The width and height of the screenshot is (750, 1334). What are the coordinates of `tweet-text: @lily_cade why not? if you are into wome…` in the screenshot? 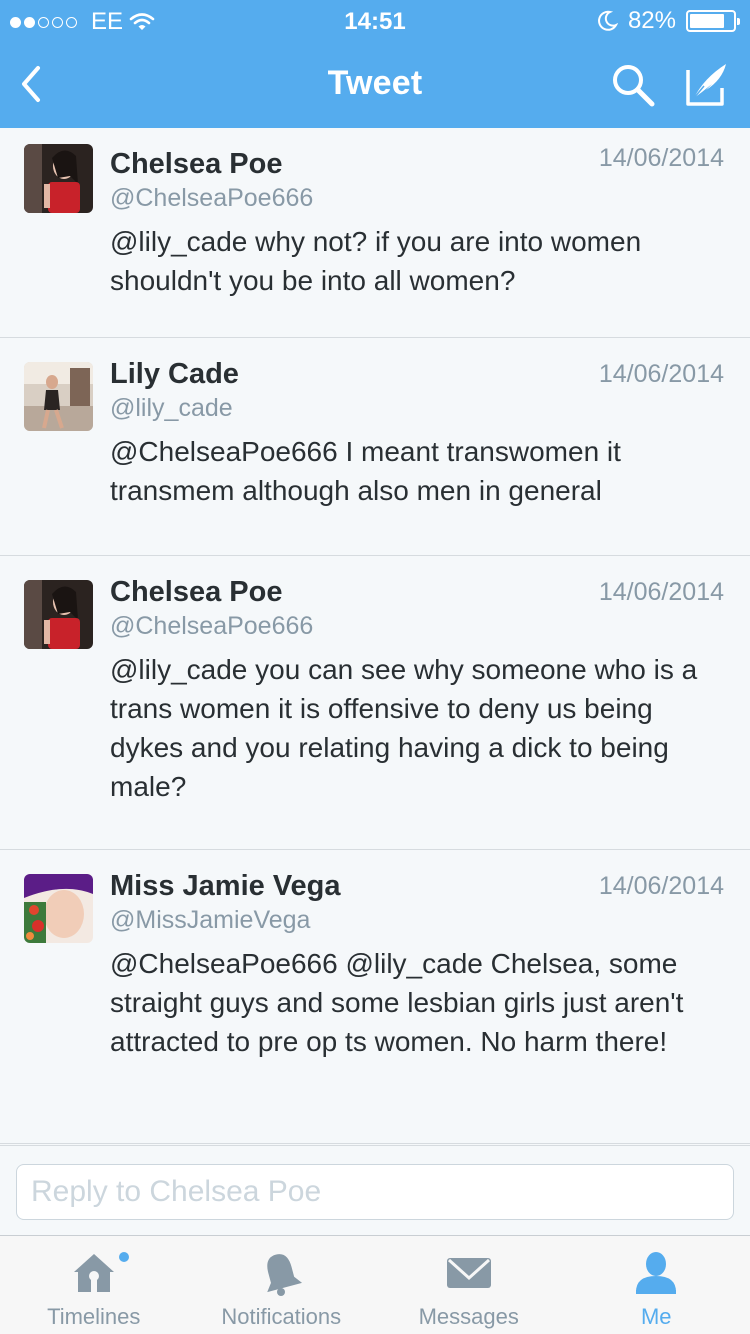 It's located at (376, 261).